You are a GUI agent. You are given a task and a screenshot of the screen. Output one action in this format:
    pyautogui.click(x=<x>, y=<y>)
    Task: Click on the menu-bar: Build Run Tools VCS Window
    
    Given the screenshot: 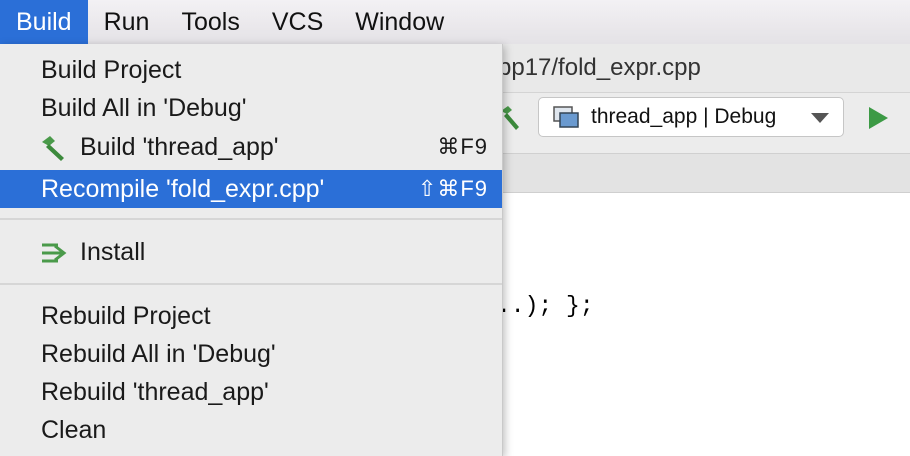 What is the action you would take?
    pyautogui.click(x=455, y=22)
    